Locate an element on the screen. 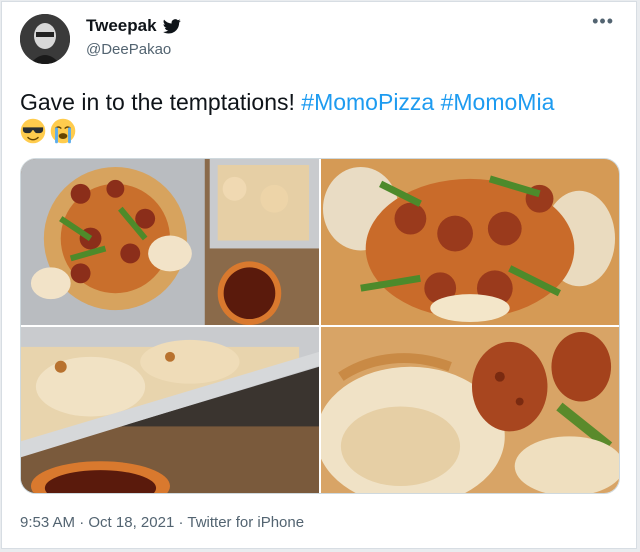  more-options-icon: ••• is located at coordinates (603, 21).